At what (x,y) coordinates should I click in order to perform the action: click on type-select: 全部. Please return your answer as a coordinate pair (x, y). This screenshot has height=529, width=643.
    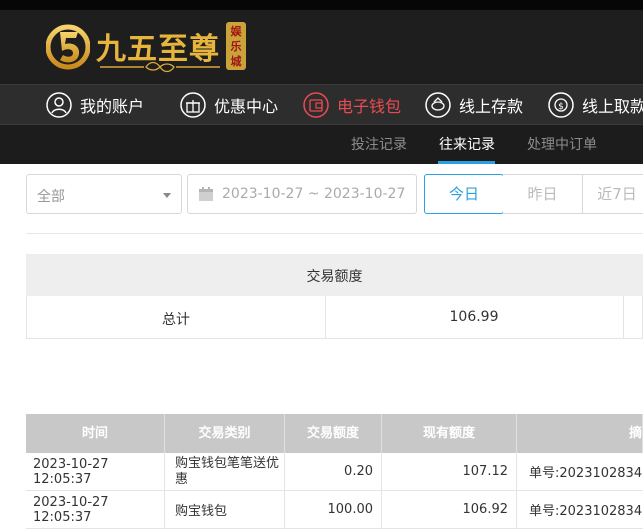
    Looking at the image, I should click on (104, 194).